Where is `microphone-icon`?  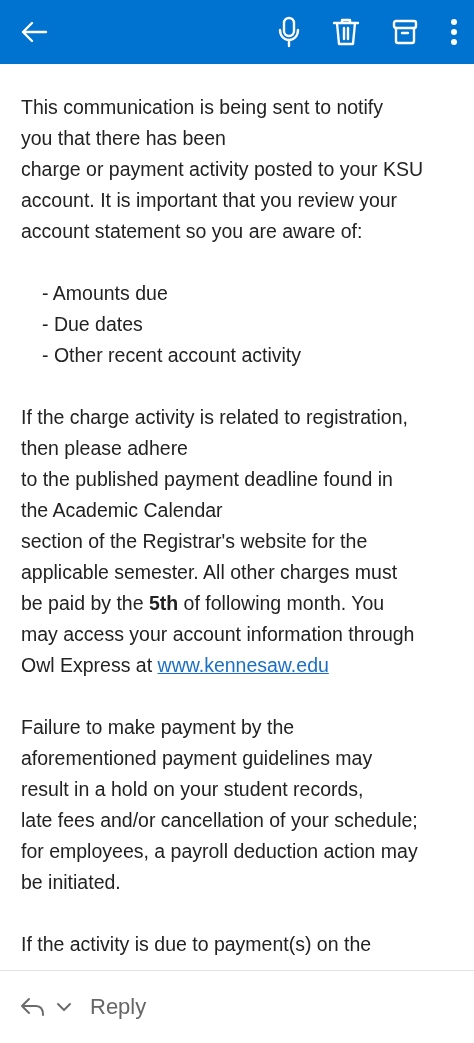
microphone-icon is located at coordinates (289, 32).